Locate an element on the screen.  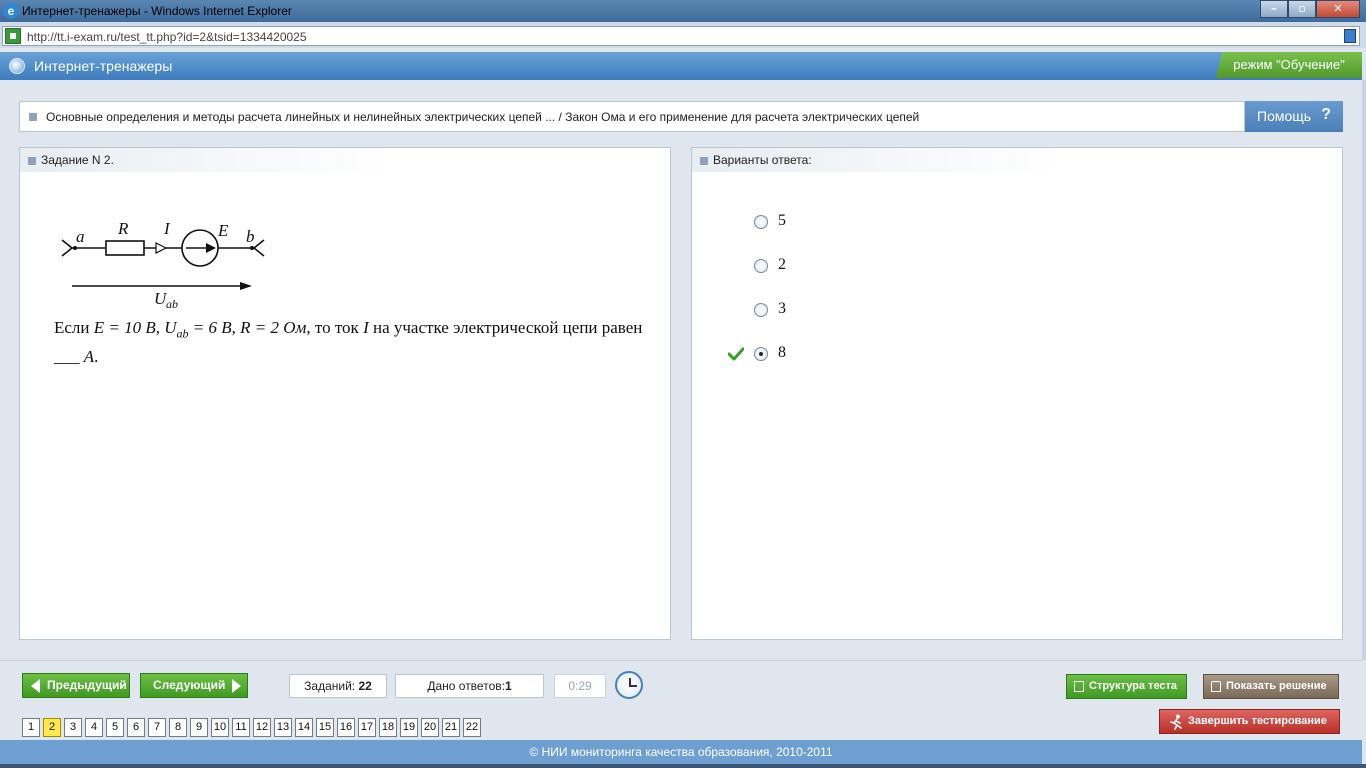
page-number-button: 18 is located at coordinates (388, 727).